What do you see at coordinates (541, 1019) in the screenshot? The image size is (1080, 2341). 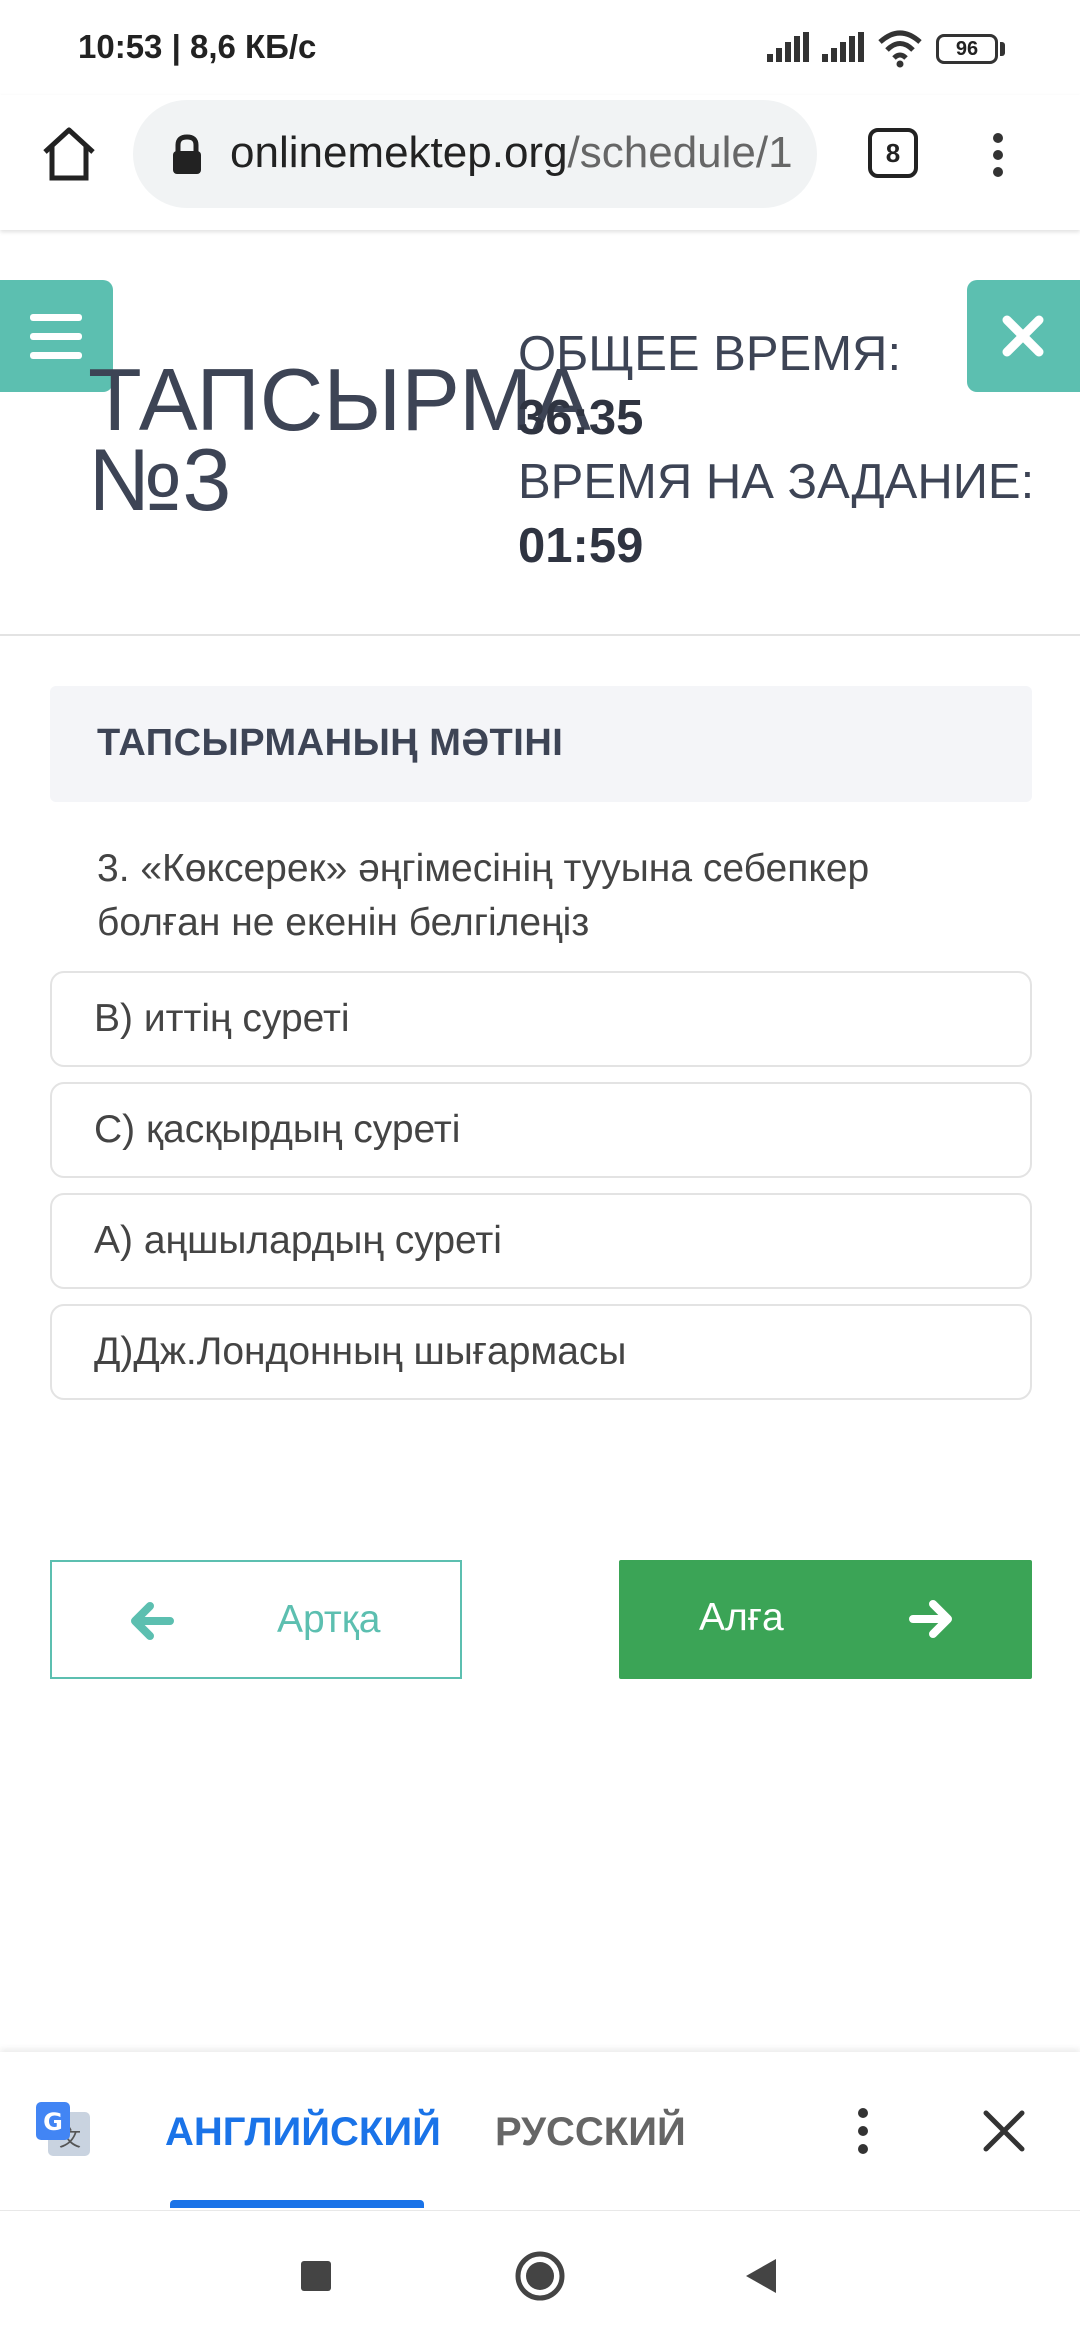 I see `answer-option: В) иттің суреті` at bounding box center [541, 1019].